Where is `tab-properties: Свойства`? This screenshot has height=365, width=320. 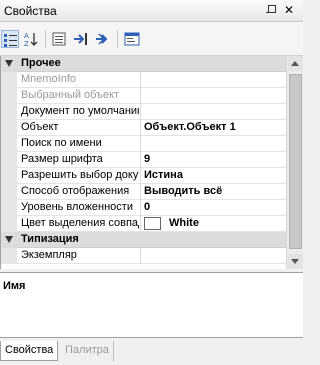
tab-properties: Свойства is located at coordinates (29, 351).